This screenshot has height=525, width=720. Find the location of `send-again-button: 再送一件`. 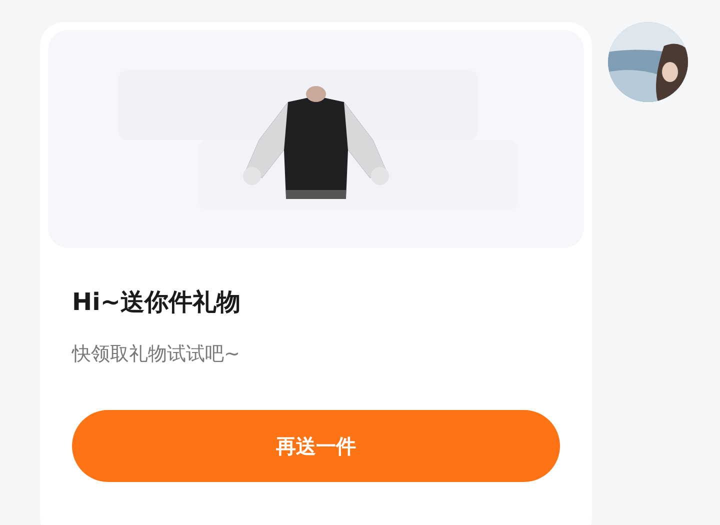

send-again-button: 再送一件 is located at coordinates (316, 446).